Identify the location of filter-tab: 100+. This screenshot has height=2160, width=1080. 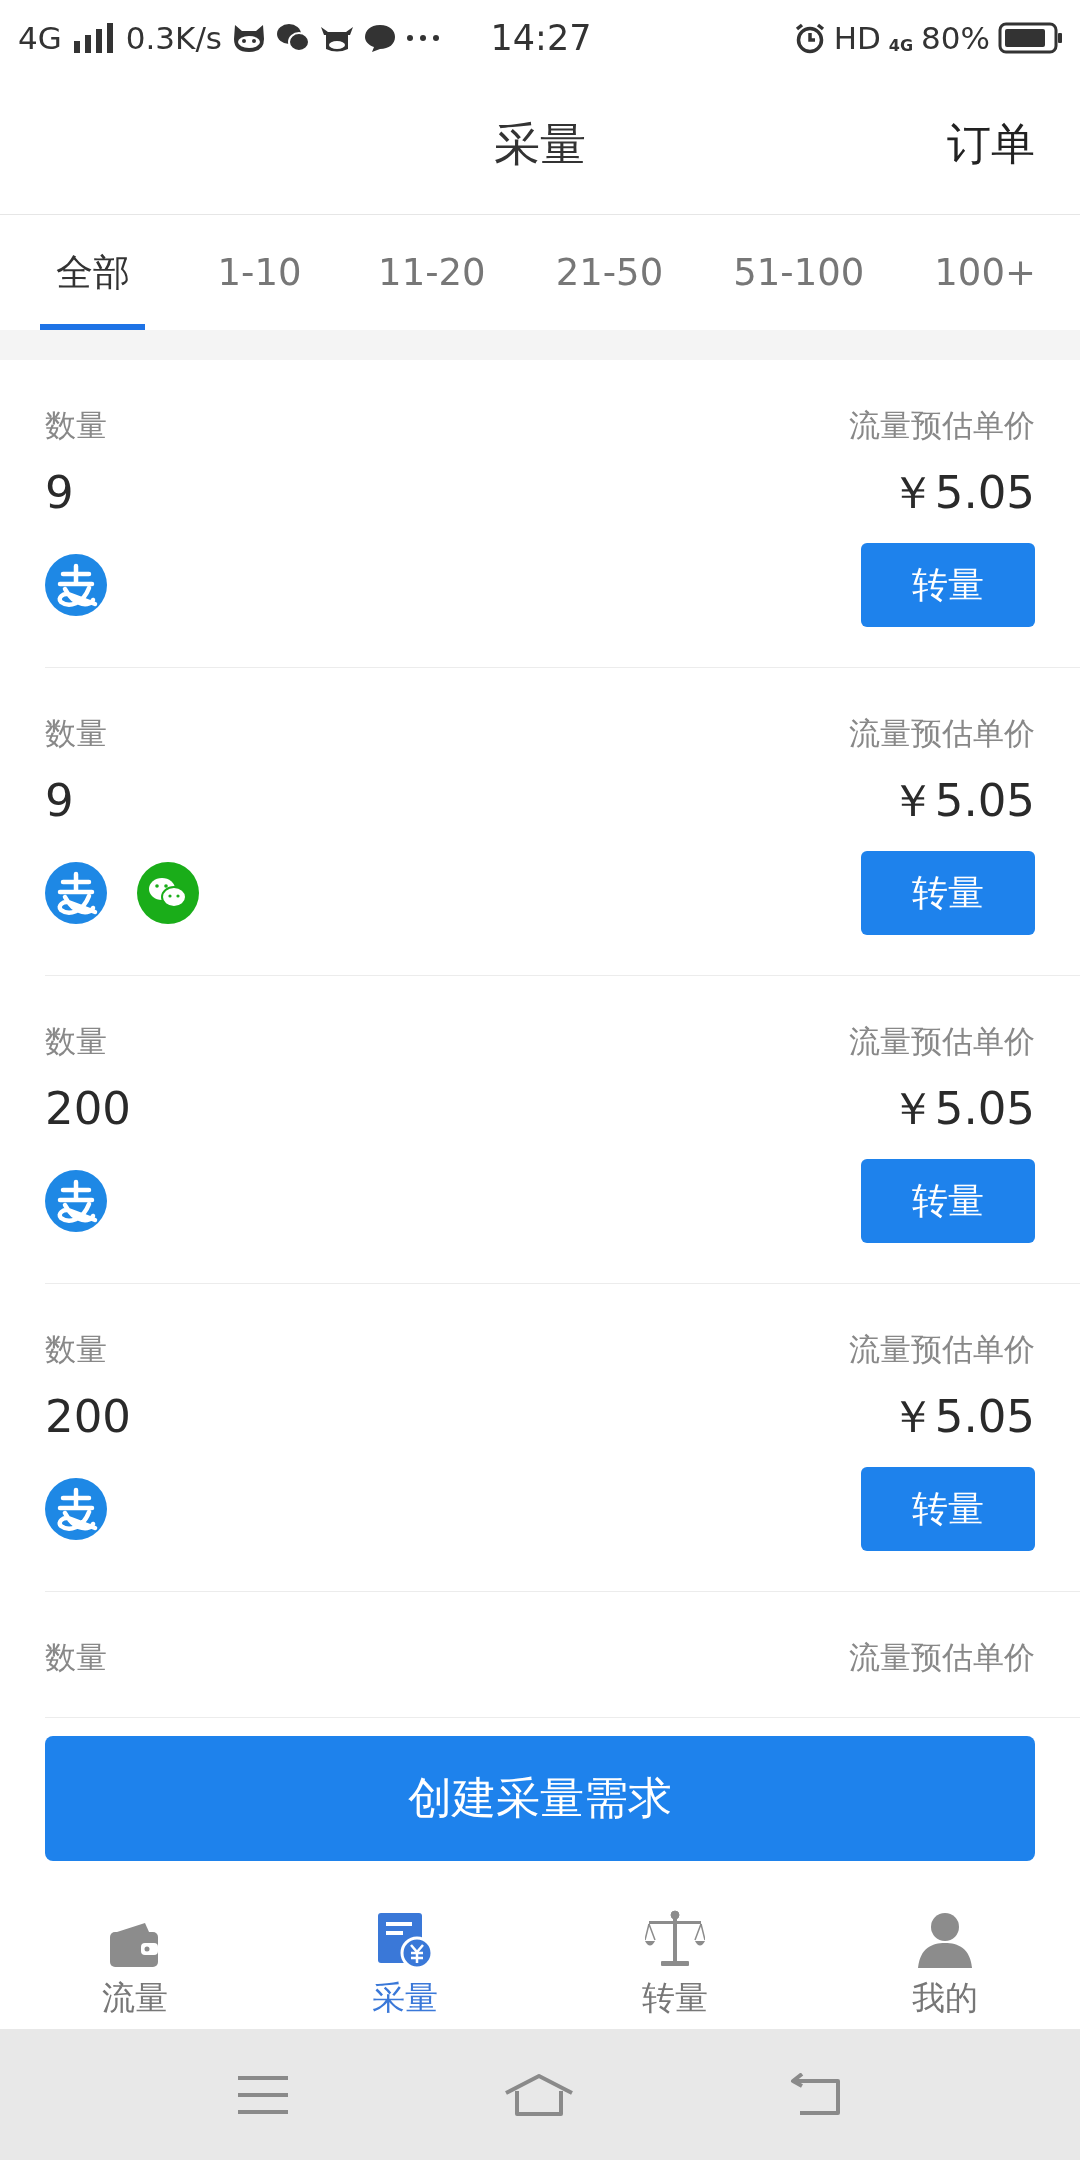
(985, 272).